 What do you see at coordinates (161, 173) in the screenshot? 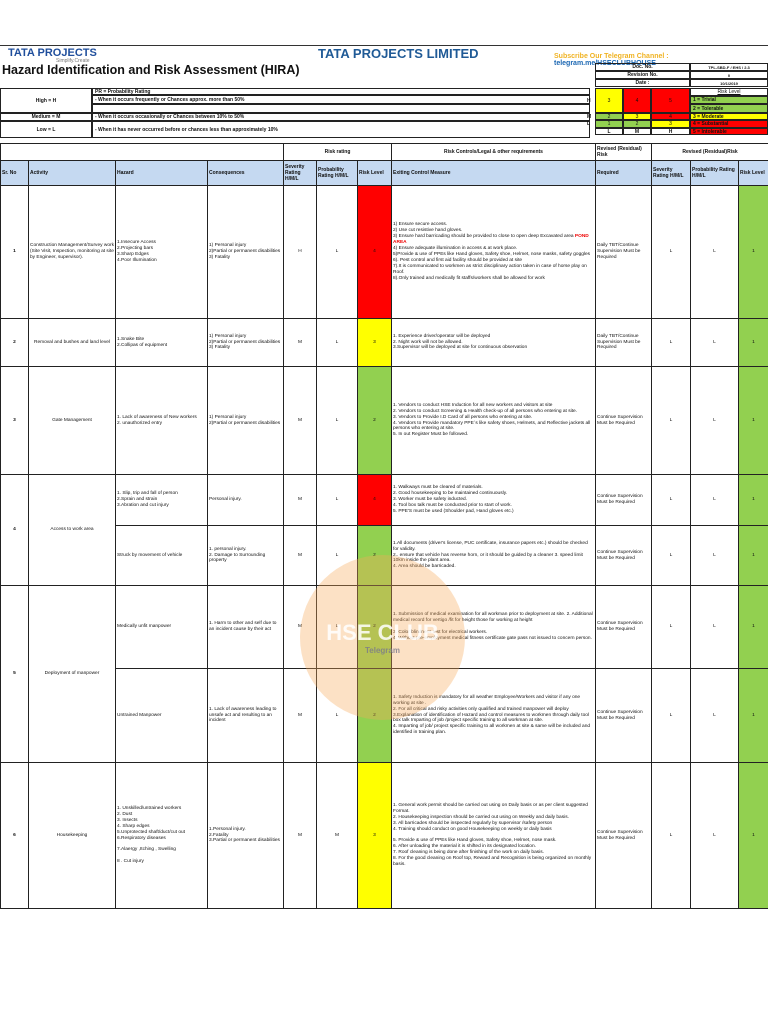
I see `column-header: Hazard` at bounding box center [161, 173].